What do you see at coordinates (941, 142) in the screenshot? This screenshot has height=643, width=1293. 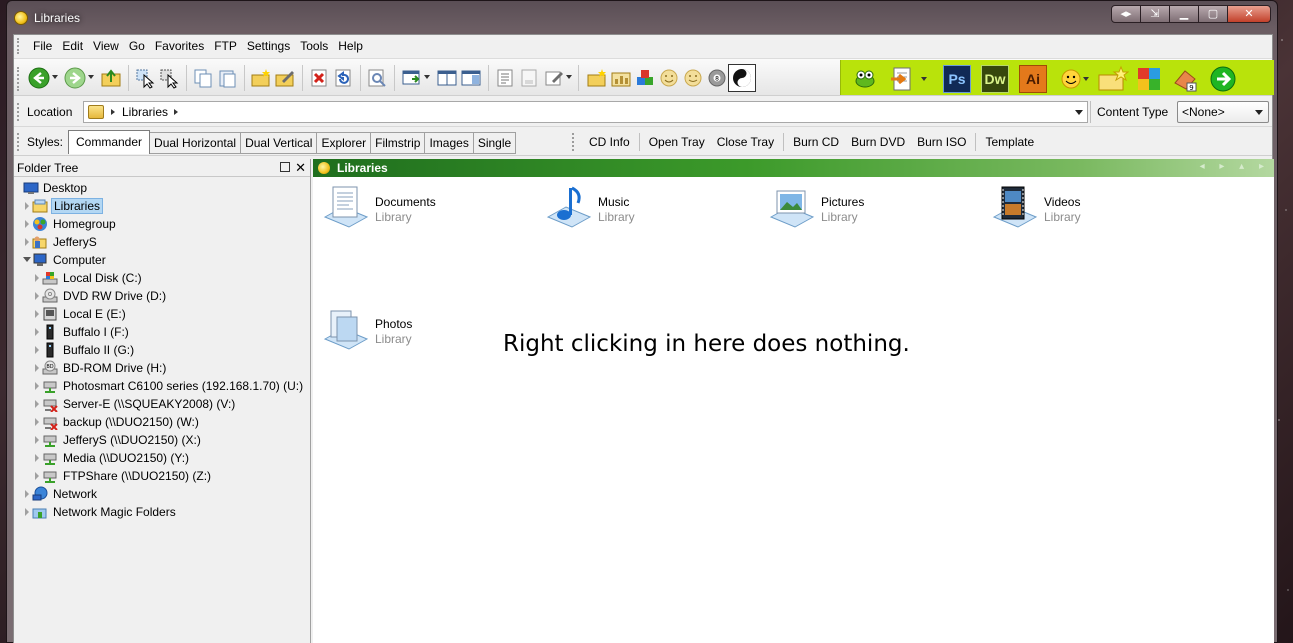 I see `burn-iso-button: Burn ISO` at bounding box center [941, 142].